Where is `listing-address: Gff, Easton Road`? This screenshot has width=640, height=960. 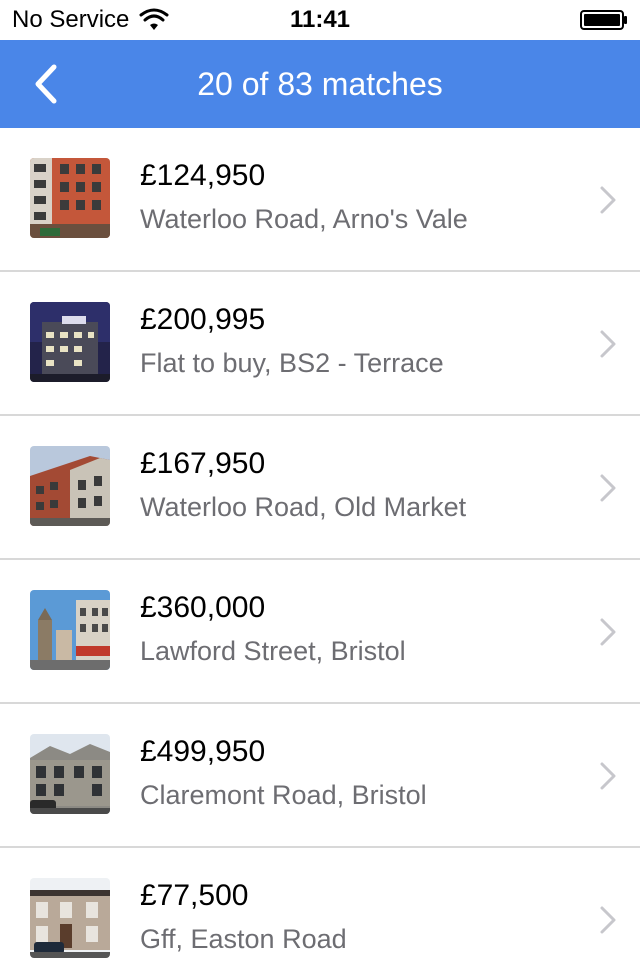 listing-address: Gff, Easton Road is located at coordinates (243, 939).